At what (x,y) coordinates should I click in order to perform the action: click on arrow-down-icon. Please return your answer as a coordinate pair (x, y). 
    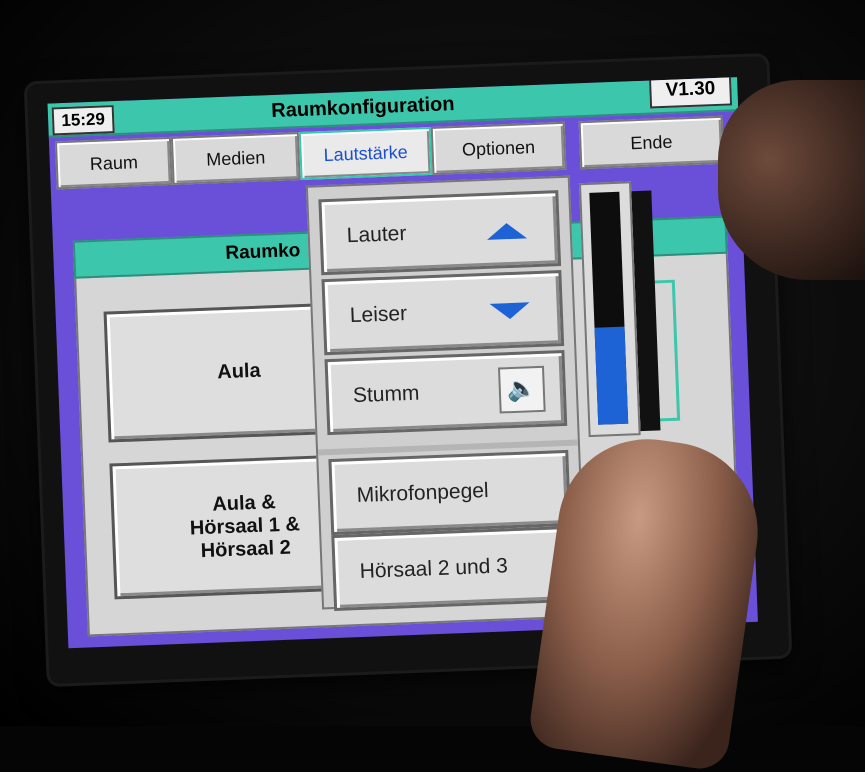
    Looking at the image, I should click on (510, 311).